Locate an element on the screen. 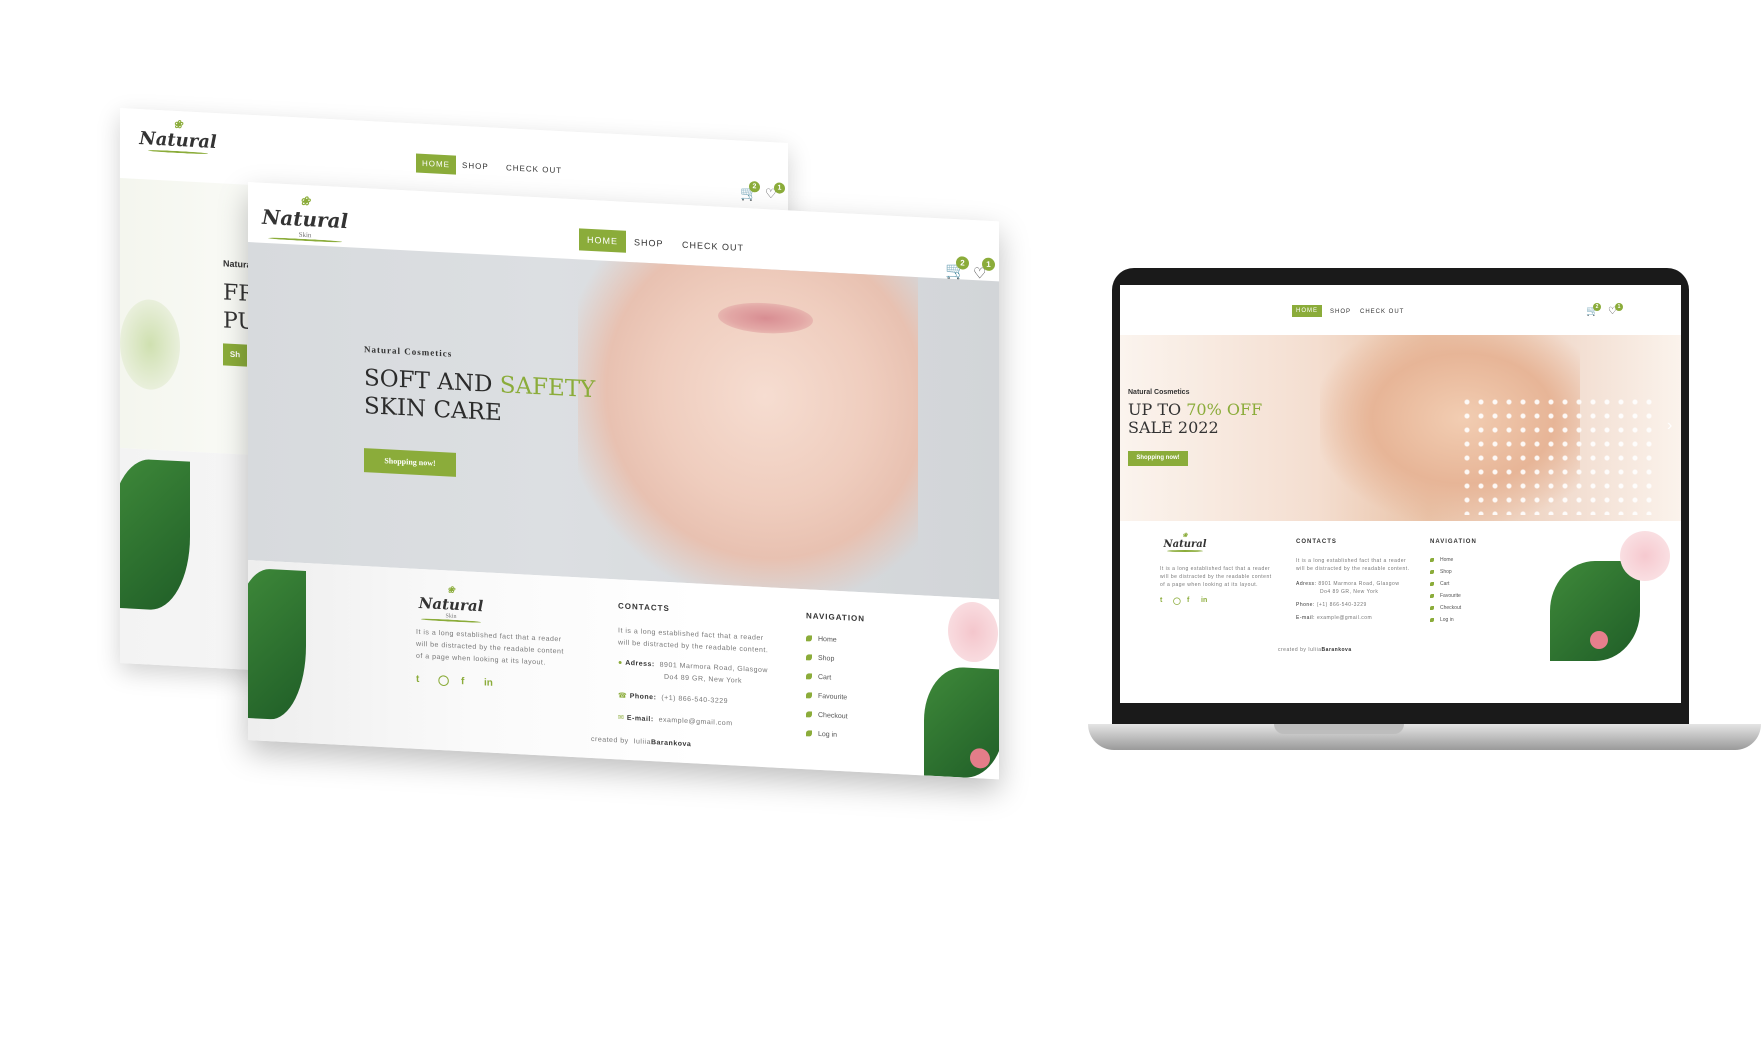  email: ✉ E-mail: example@gmail.com is located at coordinates (675, 721).